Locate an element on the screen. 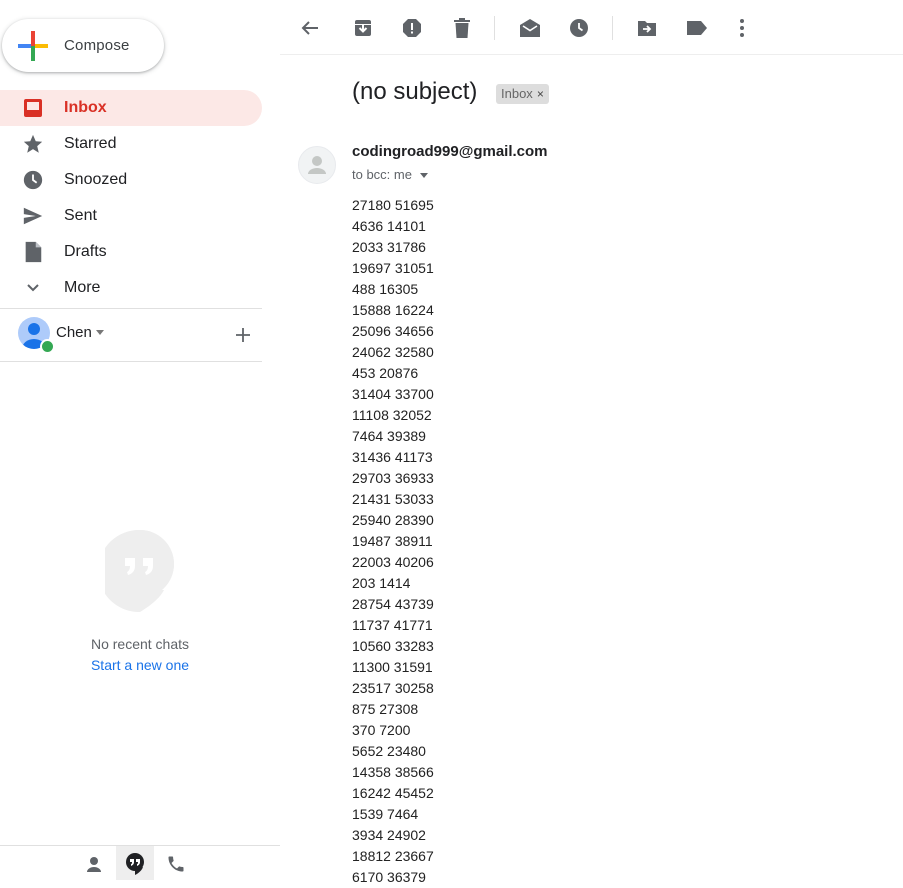 The height and width of the screenshot is (888, 903). chevron-down-icon is located at coordinates (33, 288).